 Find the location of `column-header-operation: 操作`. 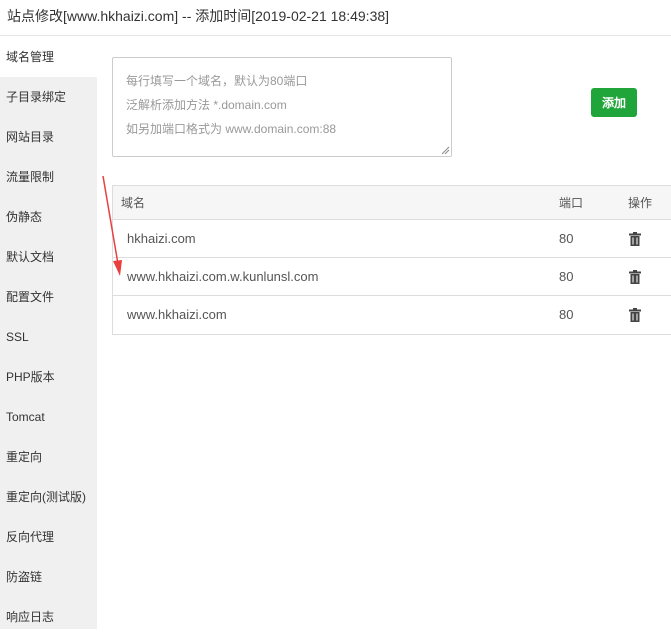

column-header-operation: 操作 is located at coordinates (640, 203).